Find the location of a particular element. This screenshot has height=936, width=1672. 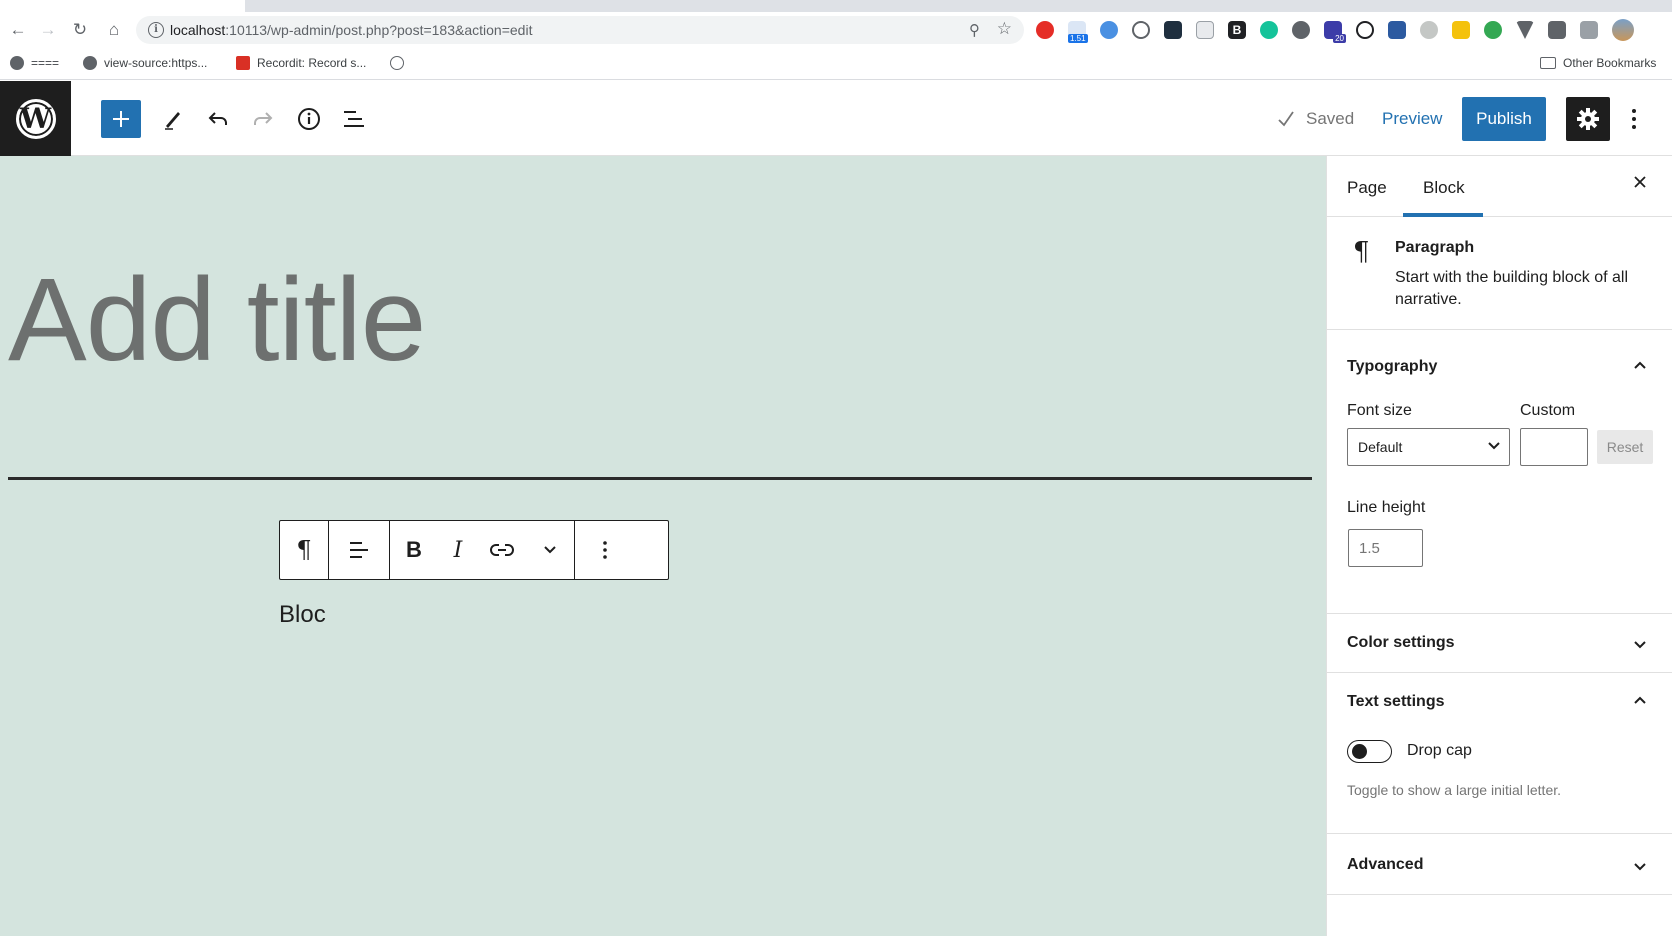

wordpress-logo-button: W is located at coordinates (35, 118).